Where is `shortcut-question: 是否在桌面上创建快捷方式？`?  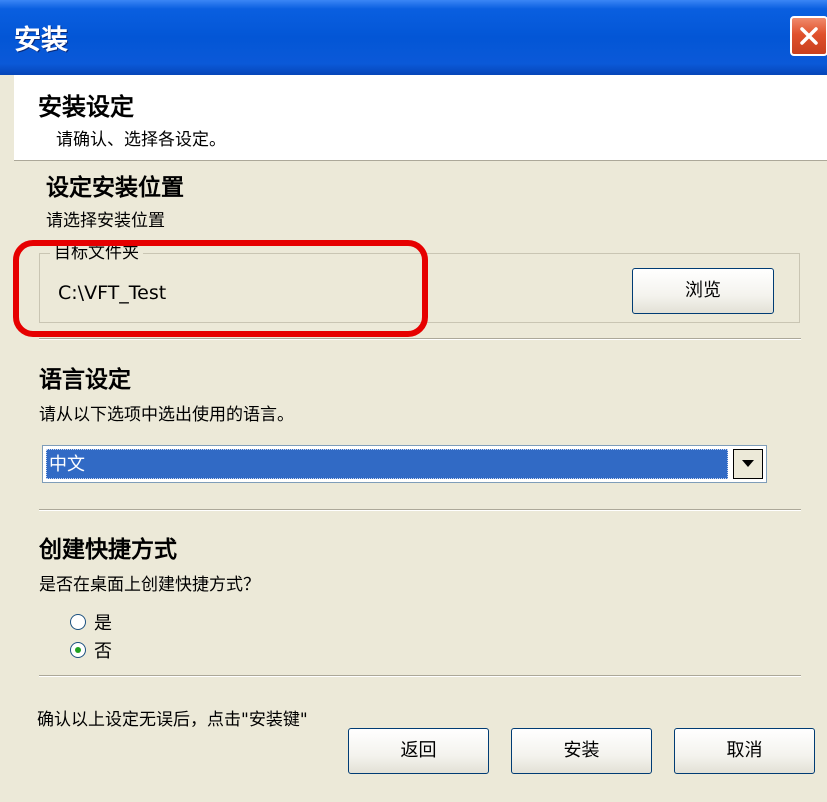 shortcut-question: 是否在桌面上创建快捷方式？ is located at coordinates (149, 585).